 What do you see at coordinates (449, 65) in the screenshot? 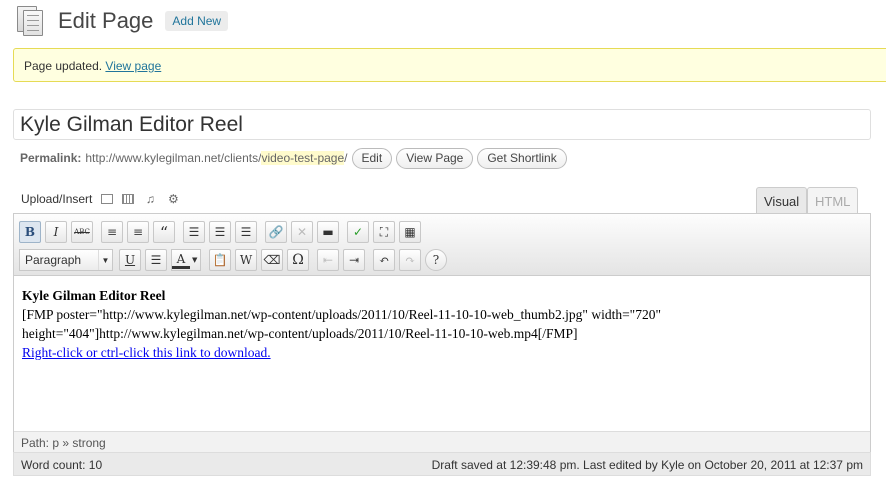
I see `update-notice: Page updated. View page` at bounding box center [449, 65].